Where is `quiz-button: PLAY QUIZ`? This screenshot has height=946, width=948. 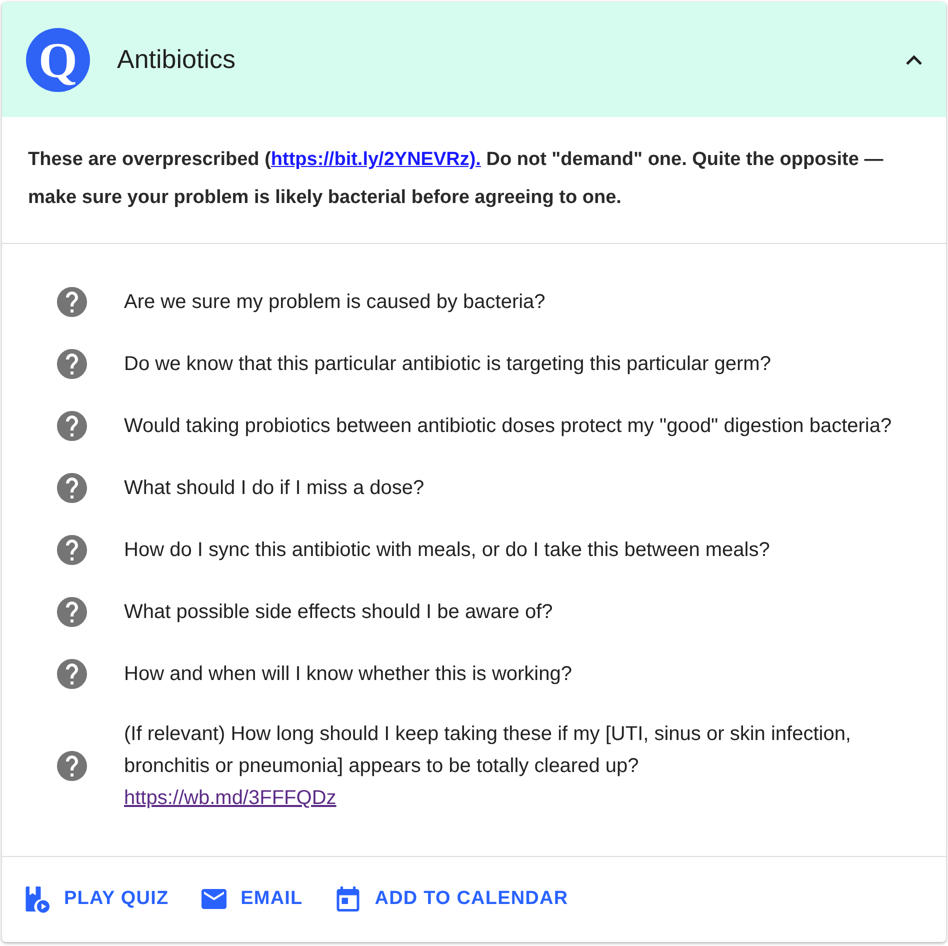 quiz-button: PLAY QUIZ is located at coordinates (95, 899).